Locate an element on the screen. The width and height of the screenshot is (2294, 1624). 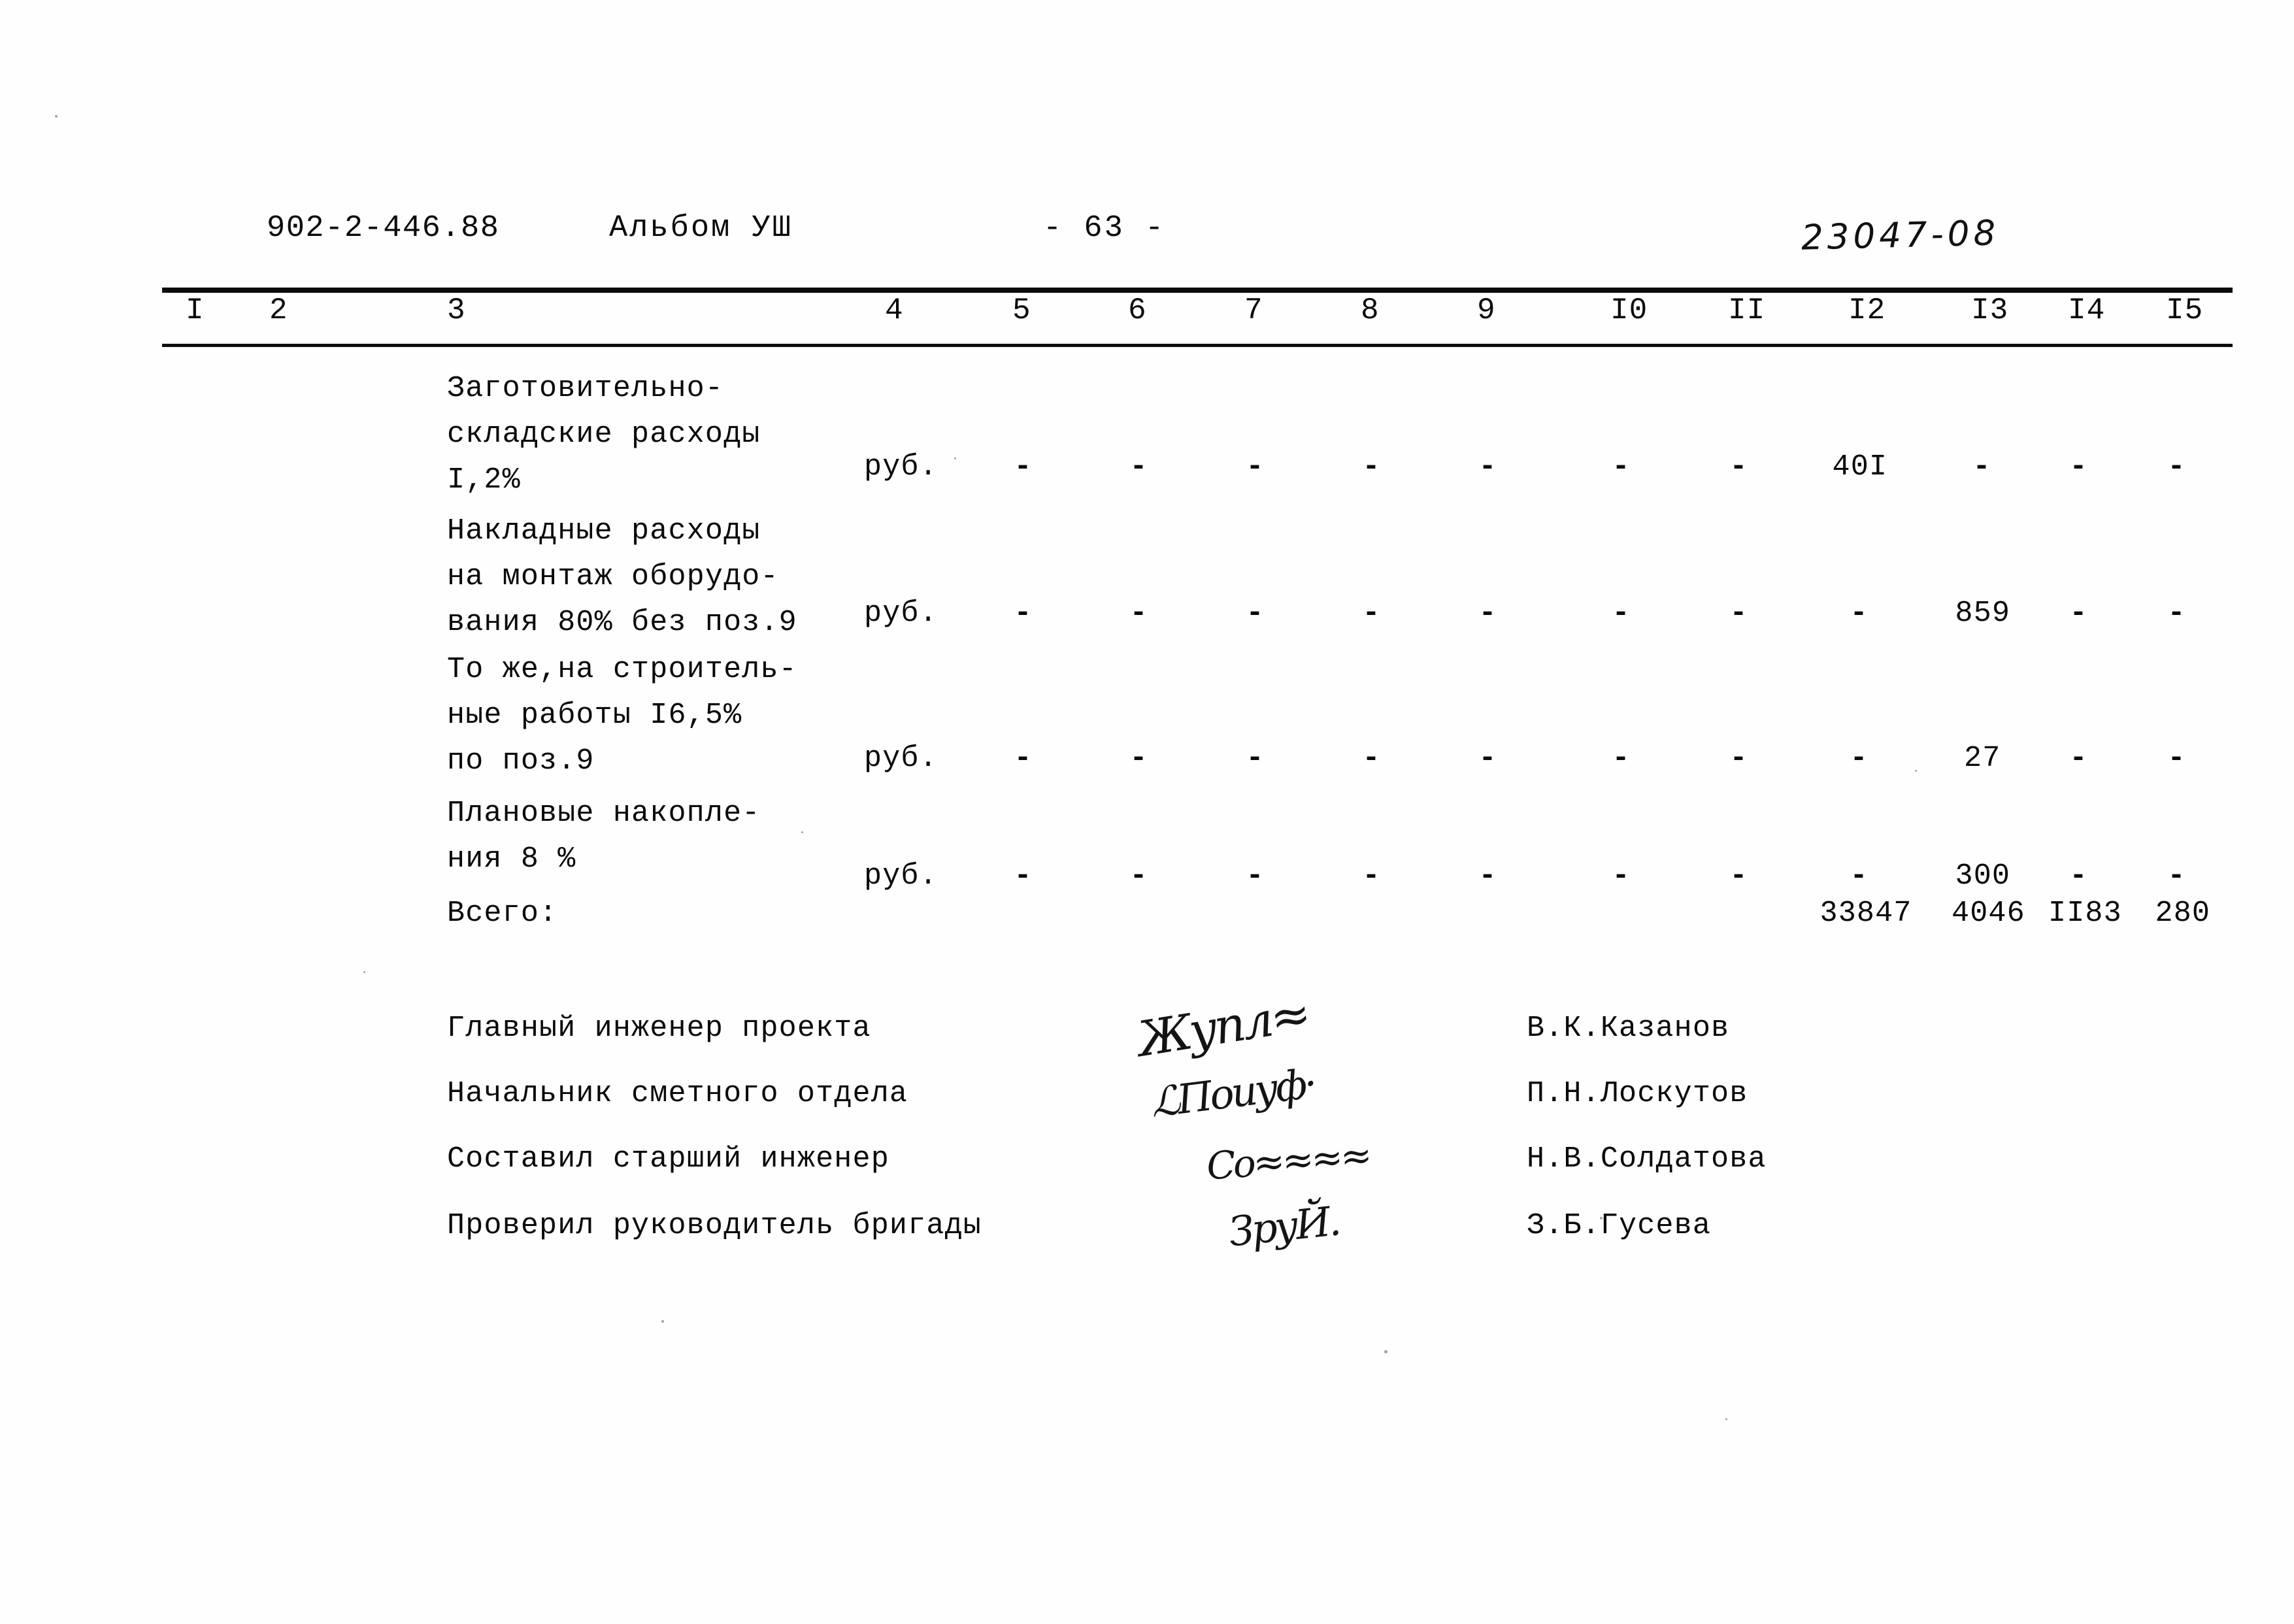
signature-name: В.К.Казанов is located at coordinates (1628, 1028).